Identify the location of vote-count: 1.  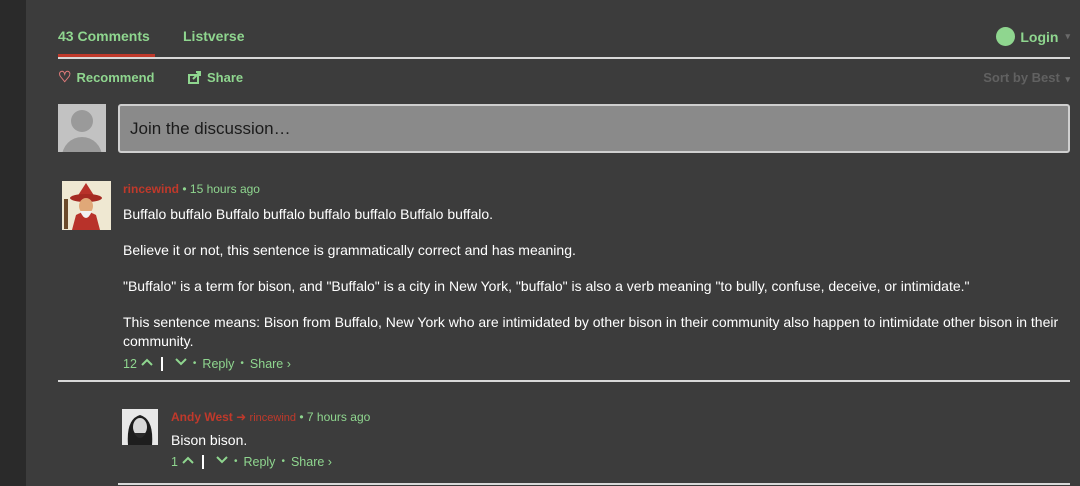
(174, 462).